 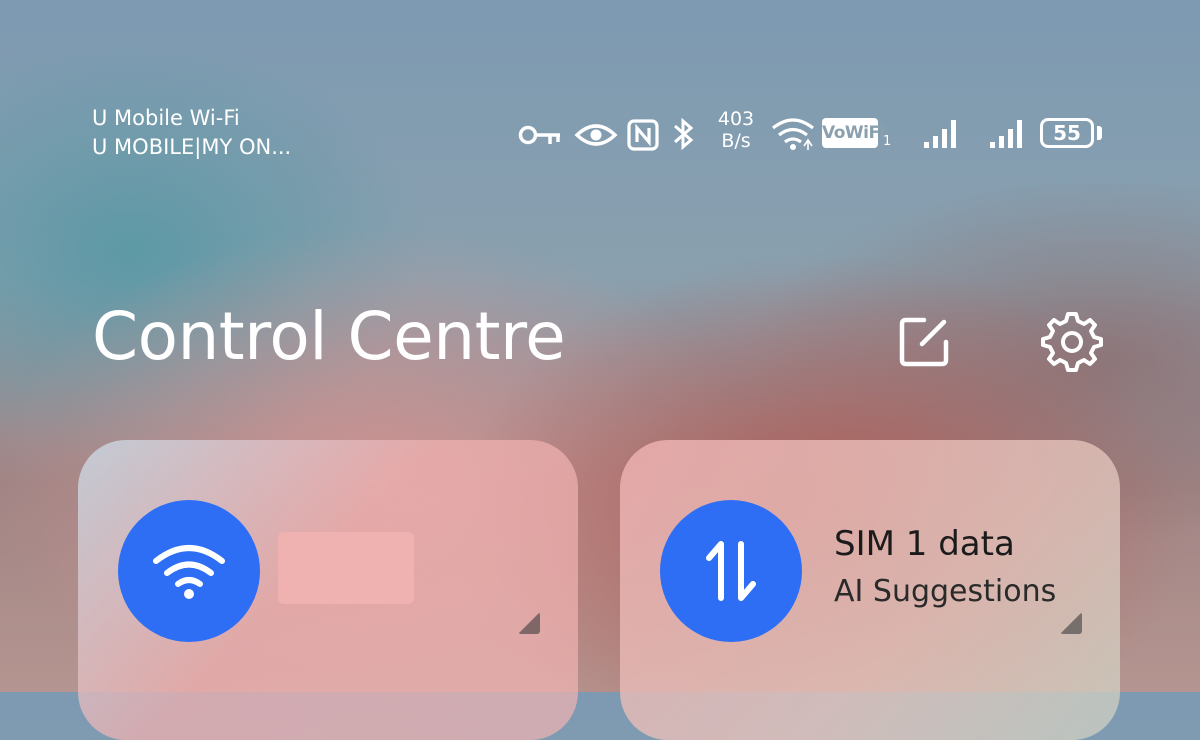 I want to click on wifi-toggle, so click(x=189, y=571).